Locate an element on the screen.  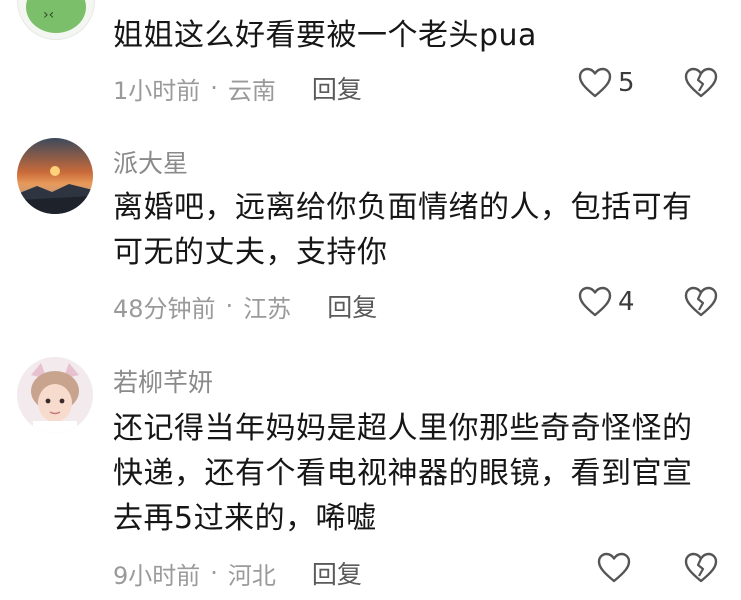
sunset-landscape-avatar-icon is located at coordinates (55, 176).